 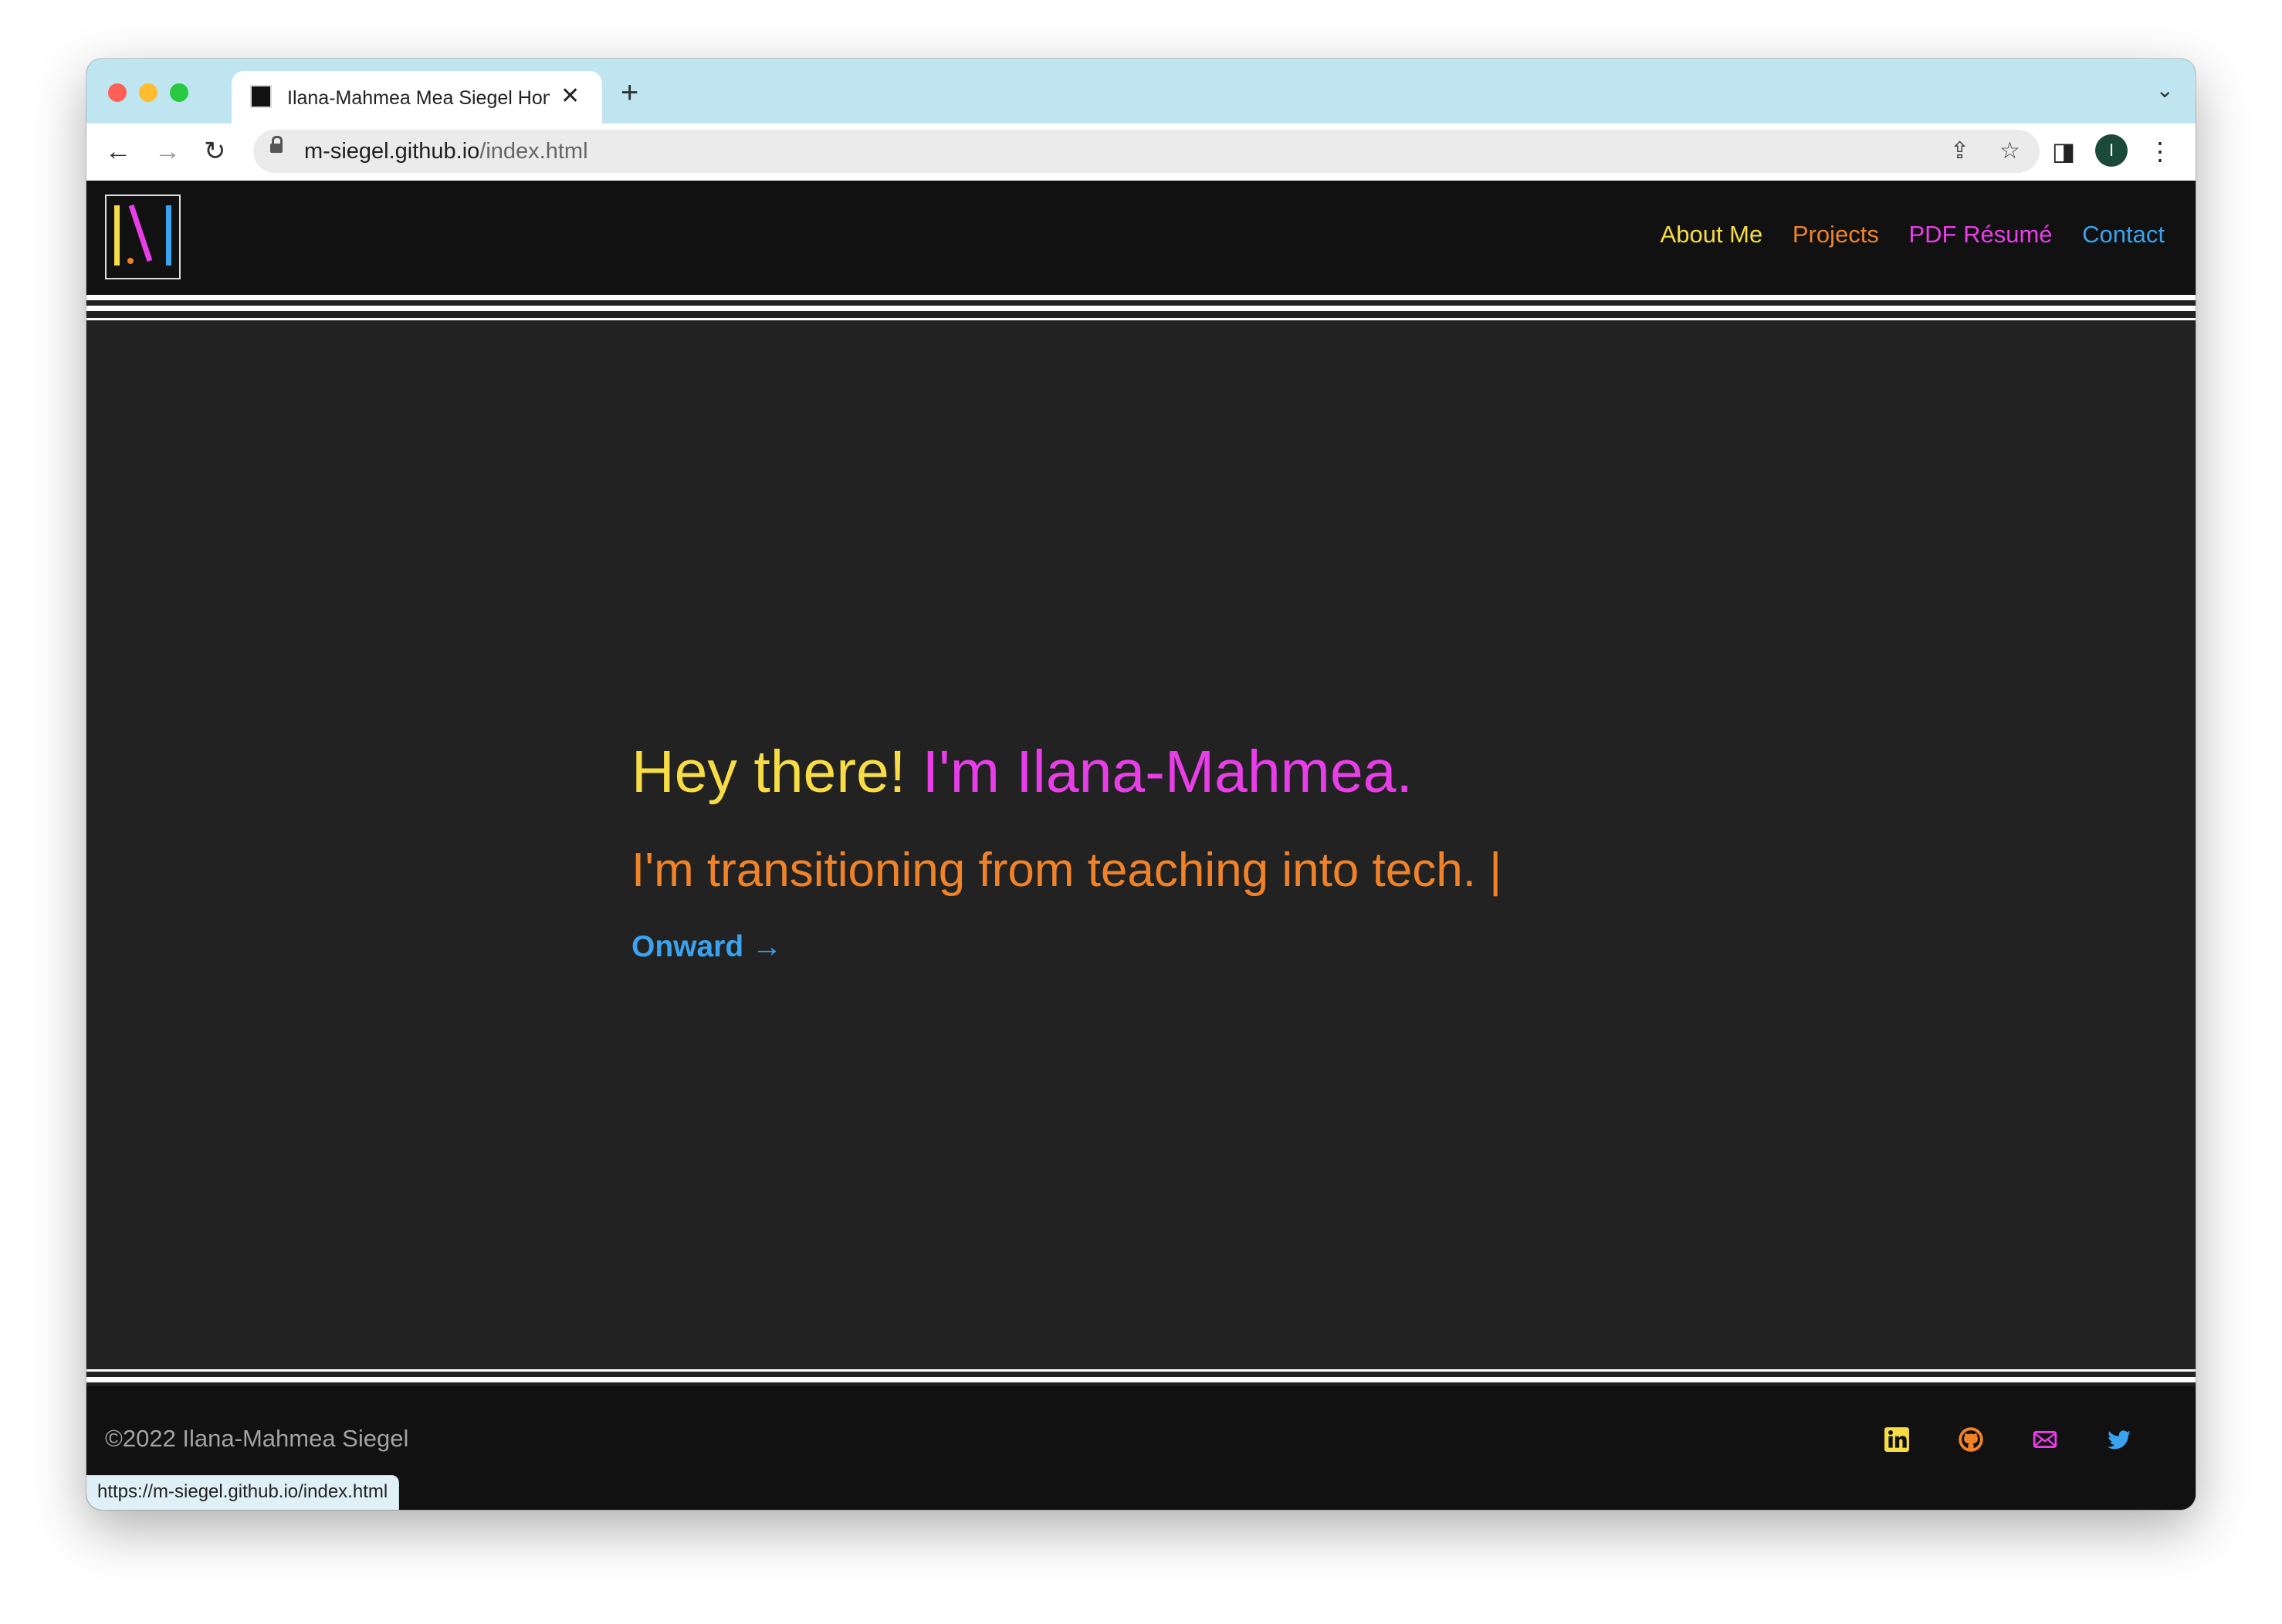 What do you see at coordinates (276, 145) in the screenshot?
I see `lock-icon` at bounding box center [276, 145].